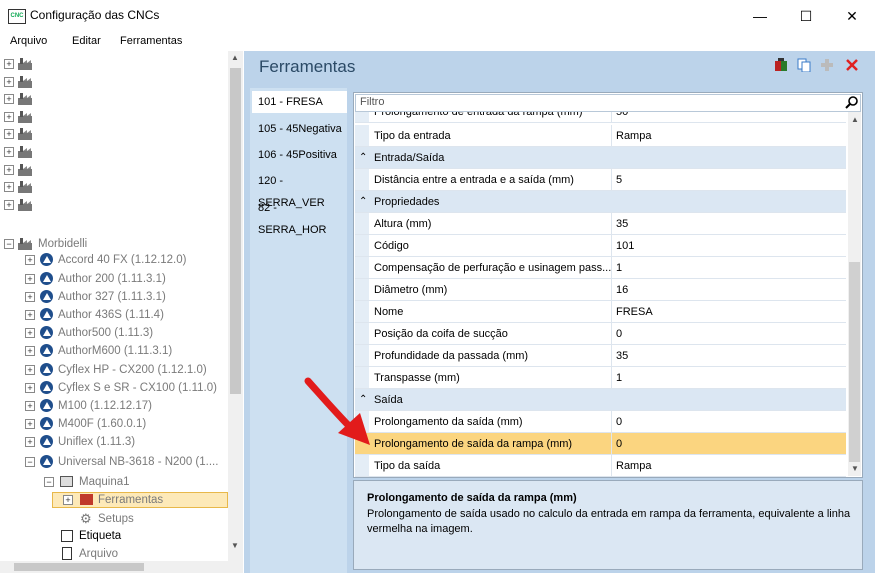 Image resolution: width=875 pixels, height=573 pixels. I want to click on category-row: ⌃ Entrada/Saída, so click(600, 158).